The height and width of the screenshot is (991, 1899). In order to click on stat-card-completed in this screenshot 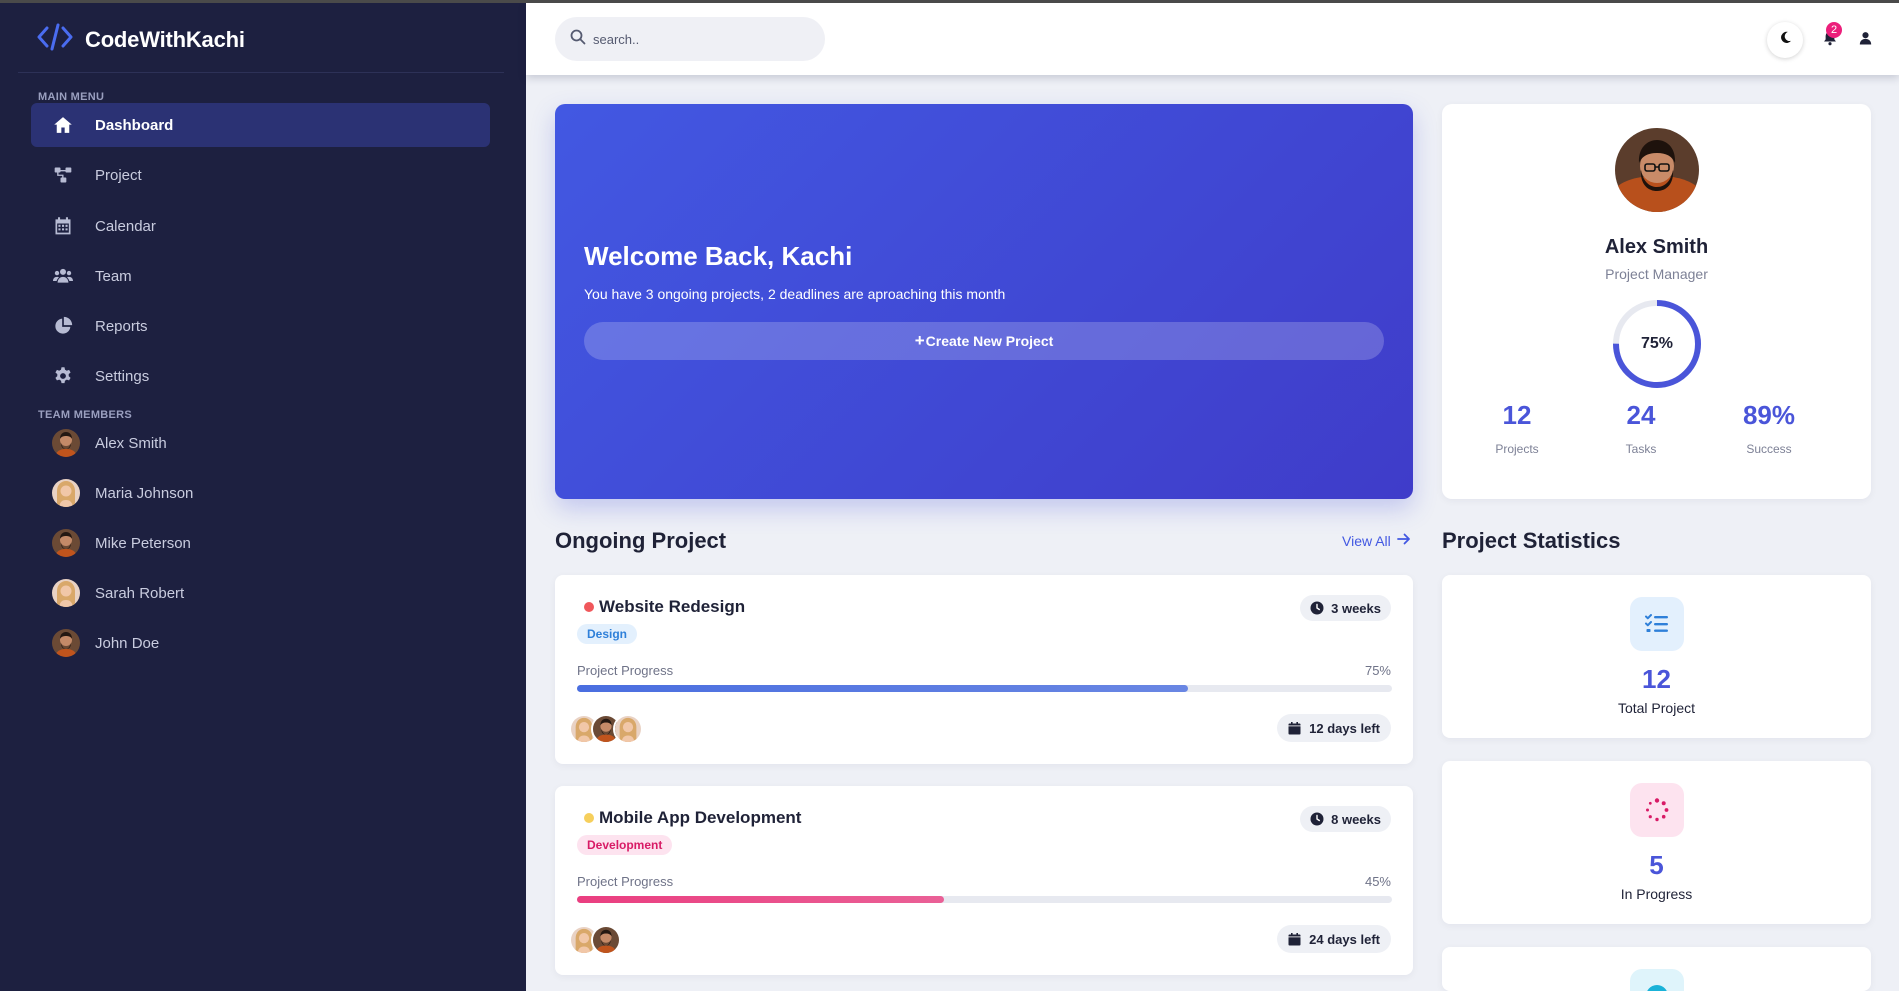, I will do `click(1656, 969)`.